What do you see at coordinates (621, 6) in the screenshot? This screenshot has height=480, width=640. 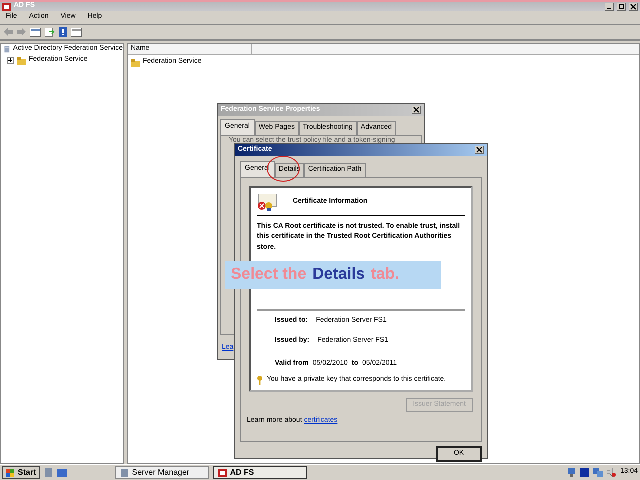 I see `restore-icon` at bounding box center [621, 6].